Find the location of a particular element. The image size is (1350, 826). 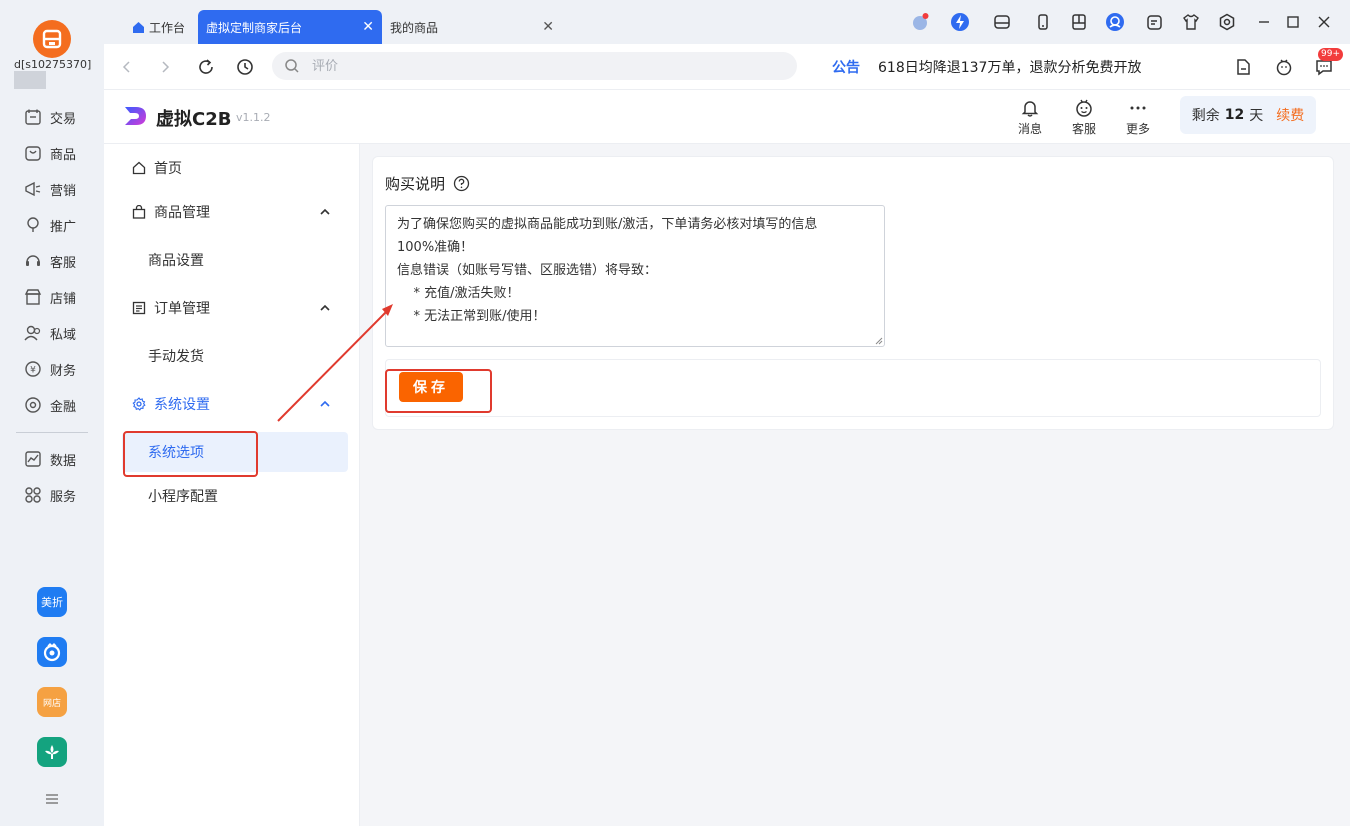

edit-note-icon is located at coordinates (1155, 22).